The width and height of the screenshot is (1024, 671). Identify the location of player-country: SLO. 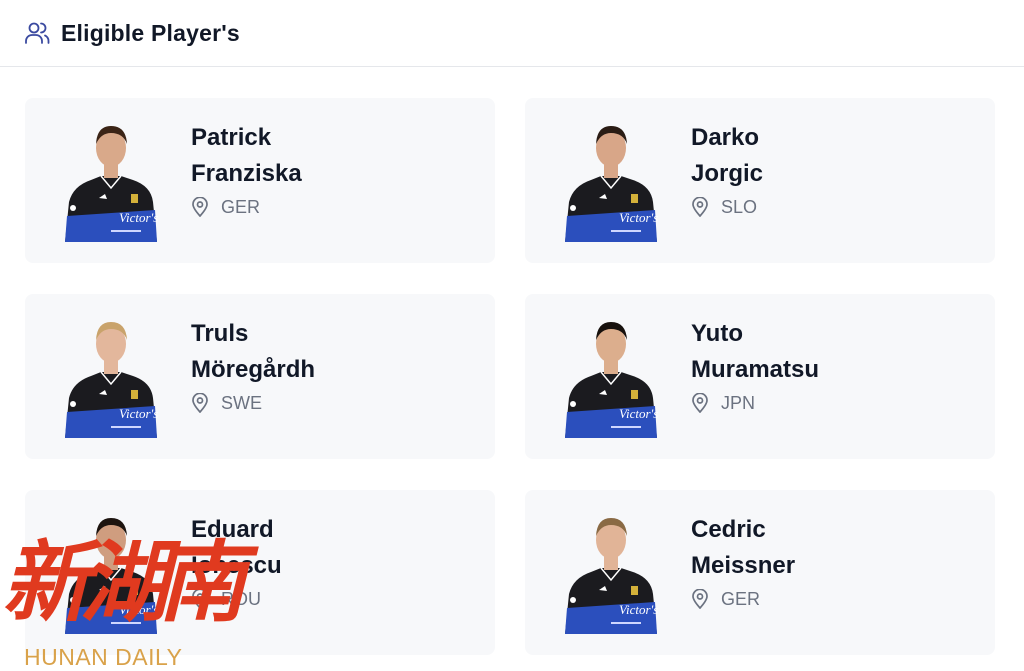
(724, 207).